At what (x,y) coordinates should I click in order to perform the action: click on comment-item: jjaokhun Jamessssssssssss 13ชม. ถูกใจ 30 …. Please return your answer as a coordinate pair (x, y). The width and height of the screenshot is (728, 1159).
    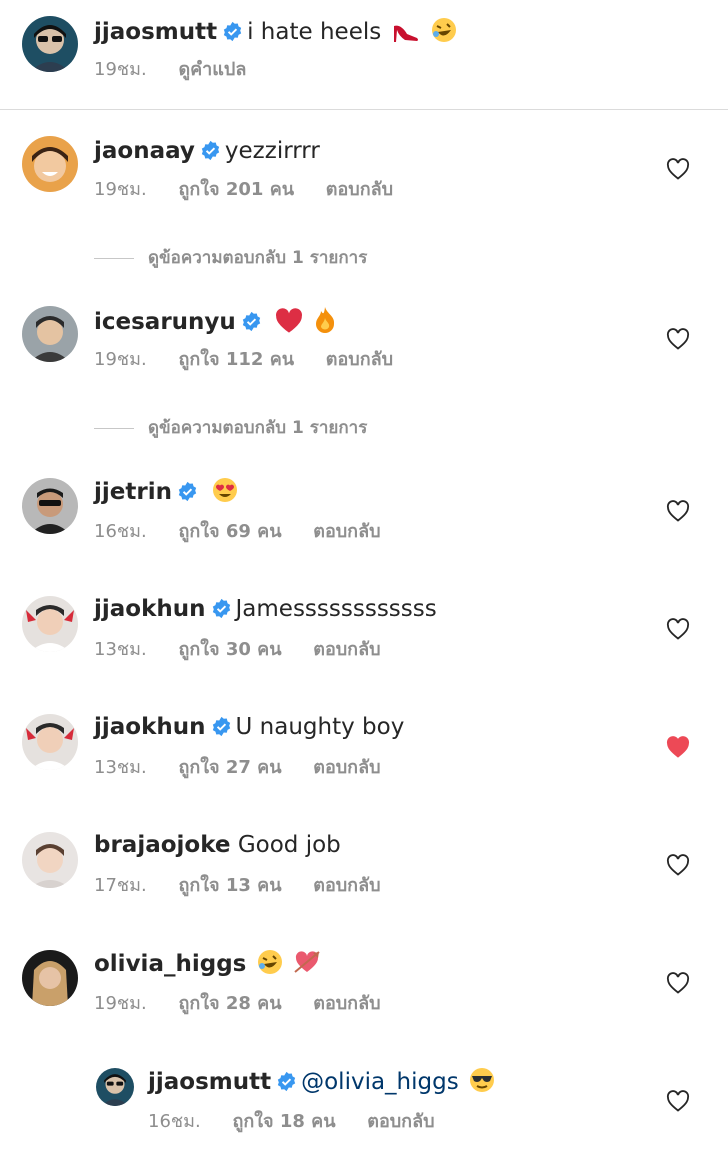
    Looking at the image, I should click on (364, 627).